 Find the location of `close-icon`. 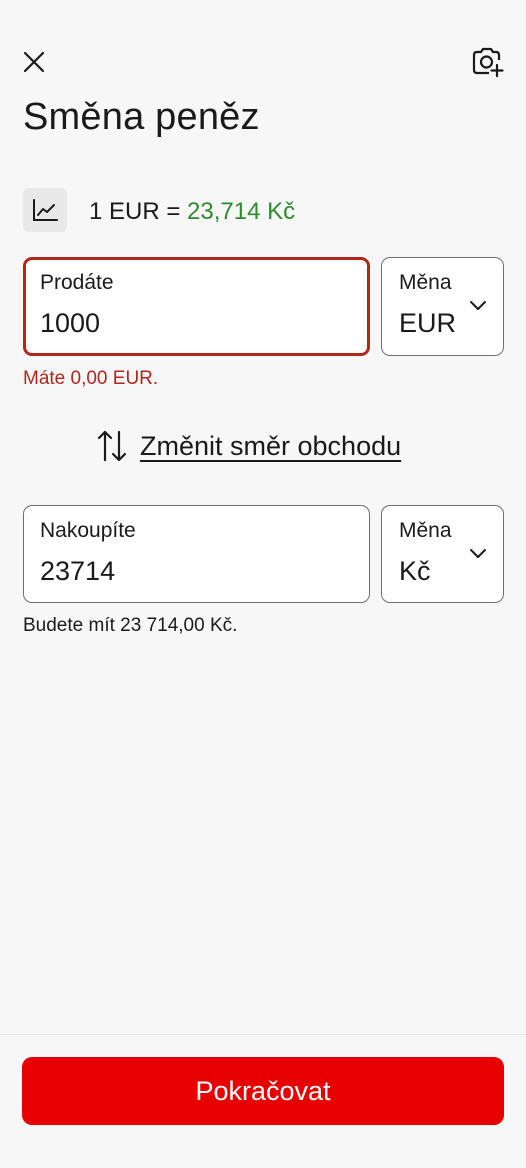

close-icon is located at coordinates (34, 62).